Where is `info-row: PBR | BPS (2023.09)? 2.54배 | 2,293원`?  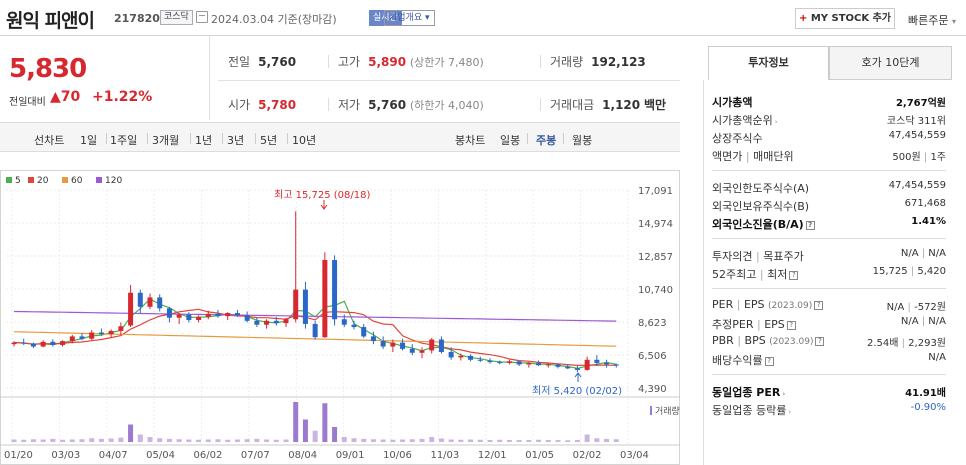
info-row: PBR | BPS (2023.09)? 2.54배 | 2,293원 is located at coordinates (829, 341).